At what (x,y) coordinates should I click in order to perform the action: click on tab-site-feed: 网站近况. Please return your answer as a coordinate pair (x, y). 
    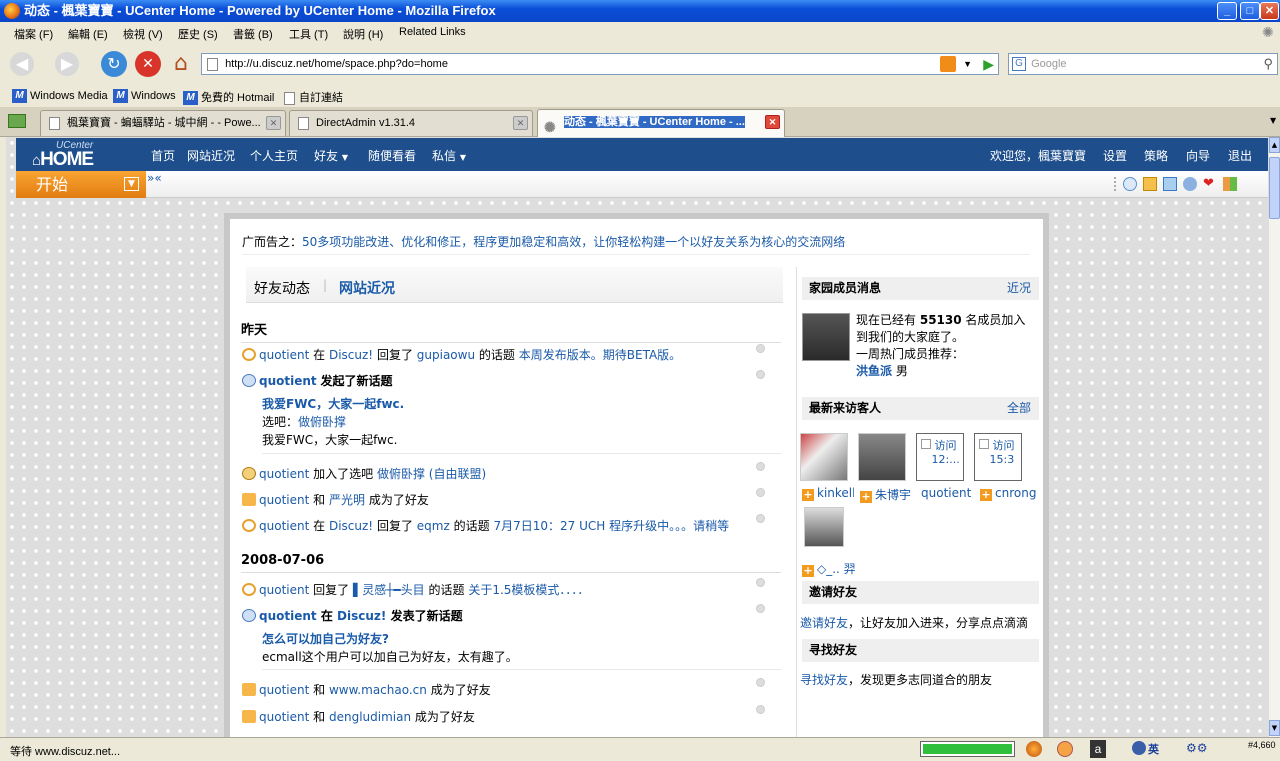
    Looking at the image, I should click on (367, 288).